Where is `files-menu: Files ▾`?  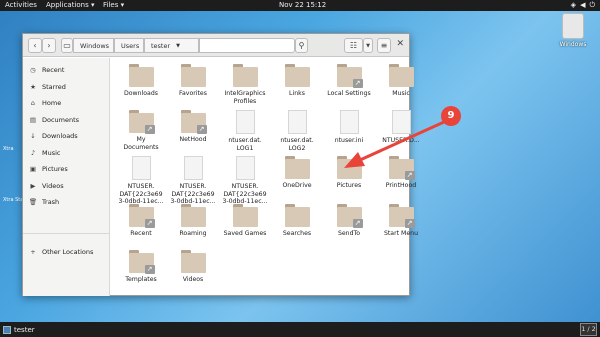 files-menu: Files ▾ is located at coordinates (113, 5).